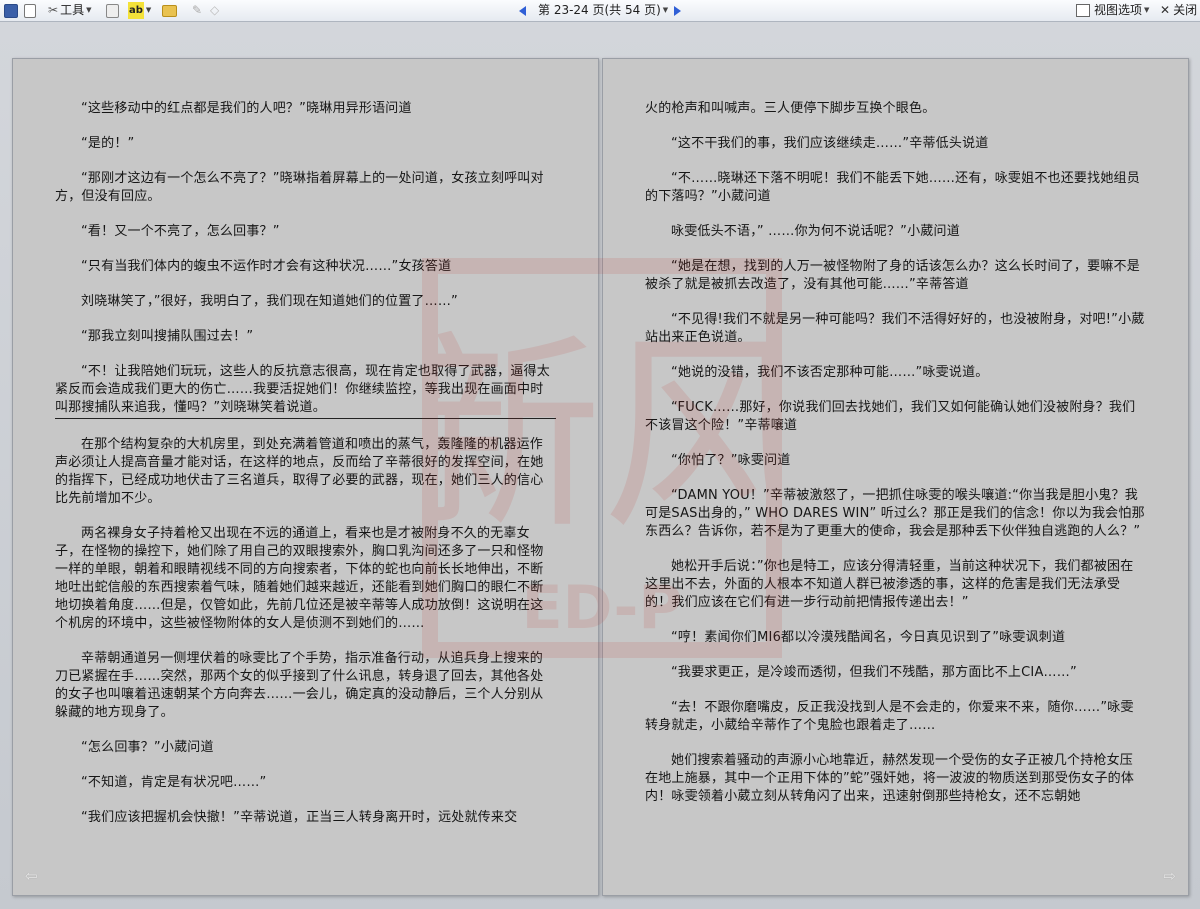 The height and width of the screenshot is (909, 1200). I want to click on close-icon: ✕, so click(1165, 10).